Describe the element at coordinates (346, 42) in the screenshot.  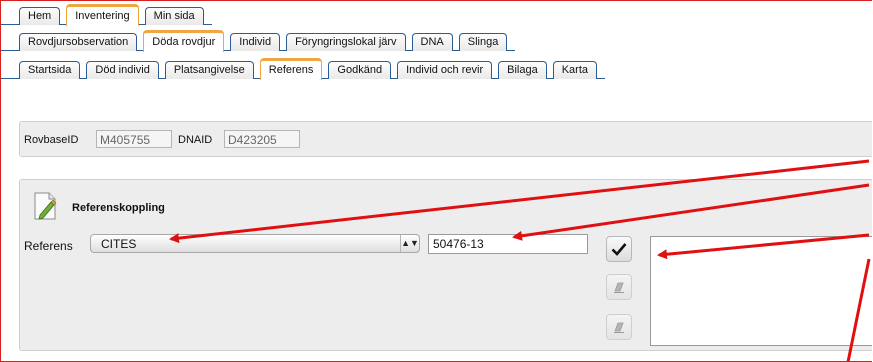
I see `tab-foryngringslokal-jarv: Föryngringslokal järv` at that location.